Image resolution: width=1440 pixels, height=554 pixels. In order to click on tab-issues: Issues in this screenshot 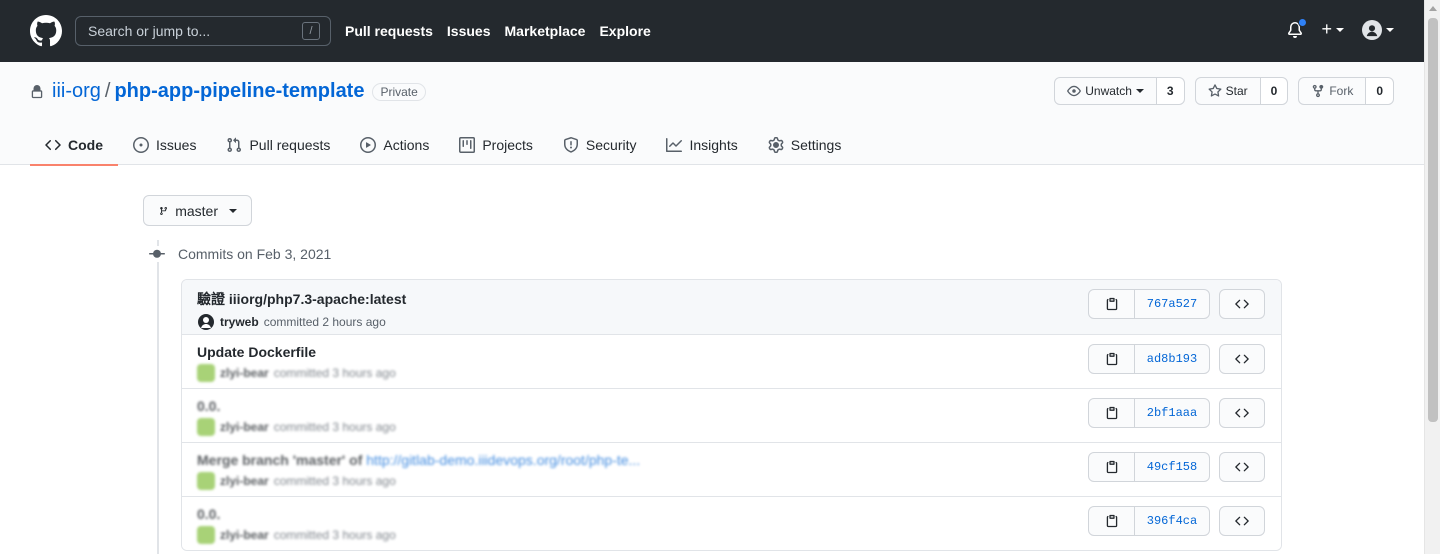, I will do `click(164, 144)`.